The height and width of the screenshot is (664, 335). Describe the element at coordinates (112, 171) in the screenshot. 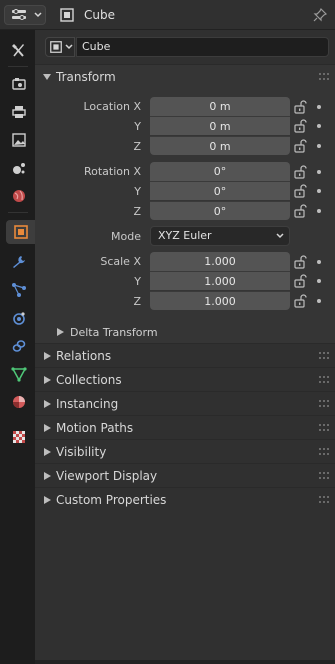

I see `rotation-x-label: Rotation X` at that location.